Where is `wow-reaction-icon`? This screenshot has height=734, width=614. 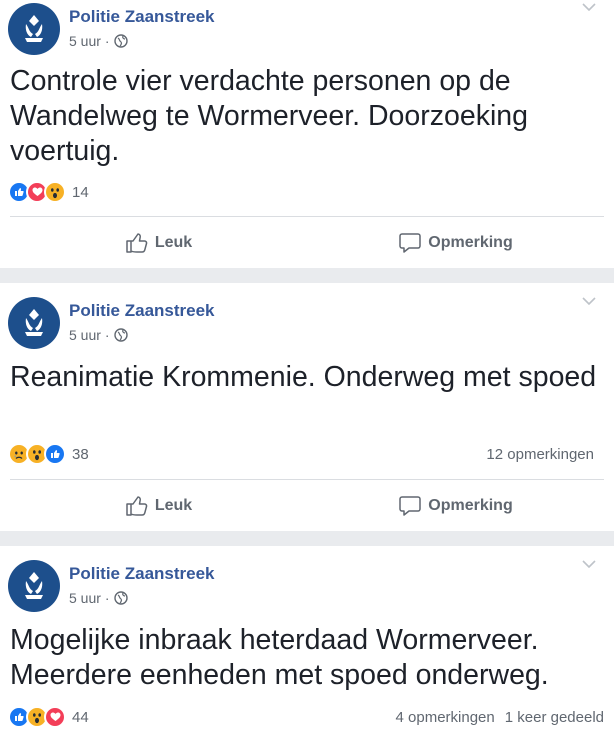 wow-reaction-icon is located at coordinates (55, 192).